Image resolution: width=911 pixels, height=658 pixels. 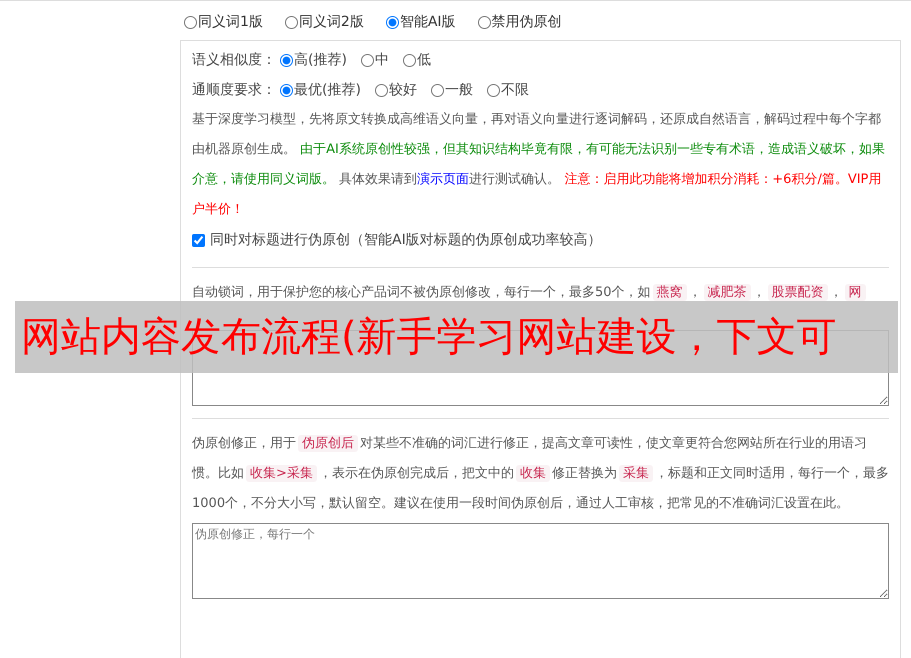 I want to click on description-text: 基于深度学习模型，先将原文转换成高维语义向量，再对语义向量进行逐词解码，还原成自然语言，解码过程中每个字都由机器原创生成。 由于AI系统原创性较强，但其知识结构毕竟有限，有可能无法识别一些专有术语，造成语义破坏，如果介意，请使用同义词版。 具体效果请到演示页面进行测试确认。 注意：启用此功能将增加积分消耗：+6积分/篇。VIP用户半价！, so click(x=539, y=165).